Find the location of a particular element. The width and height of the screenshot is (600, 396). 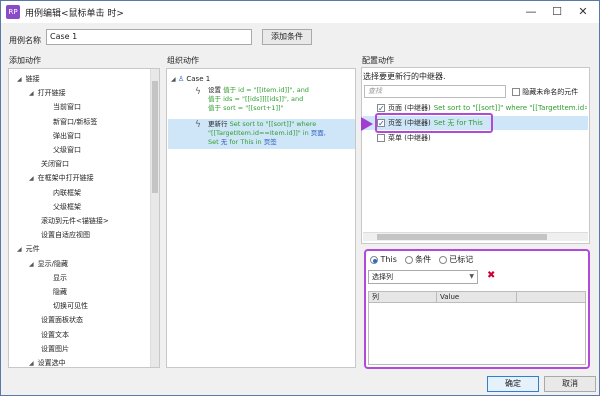

widget-list-hscroll-thumb is located at coordinates (462, 237).